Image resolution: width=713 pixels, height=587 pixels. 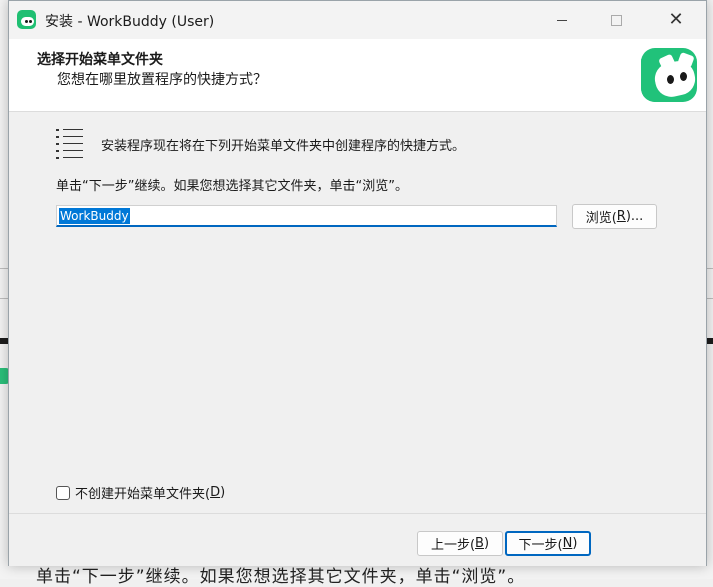 I want to click on no-folder-hotkey: D, so click(x=215, y=492).